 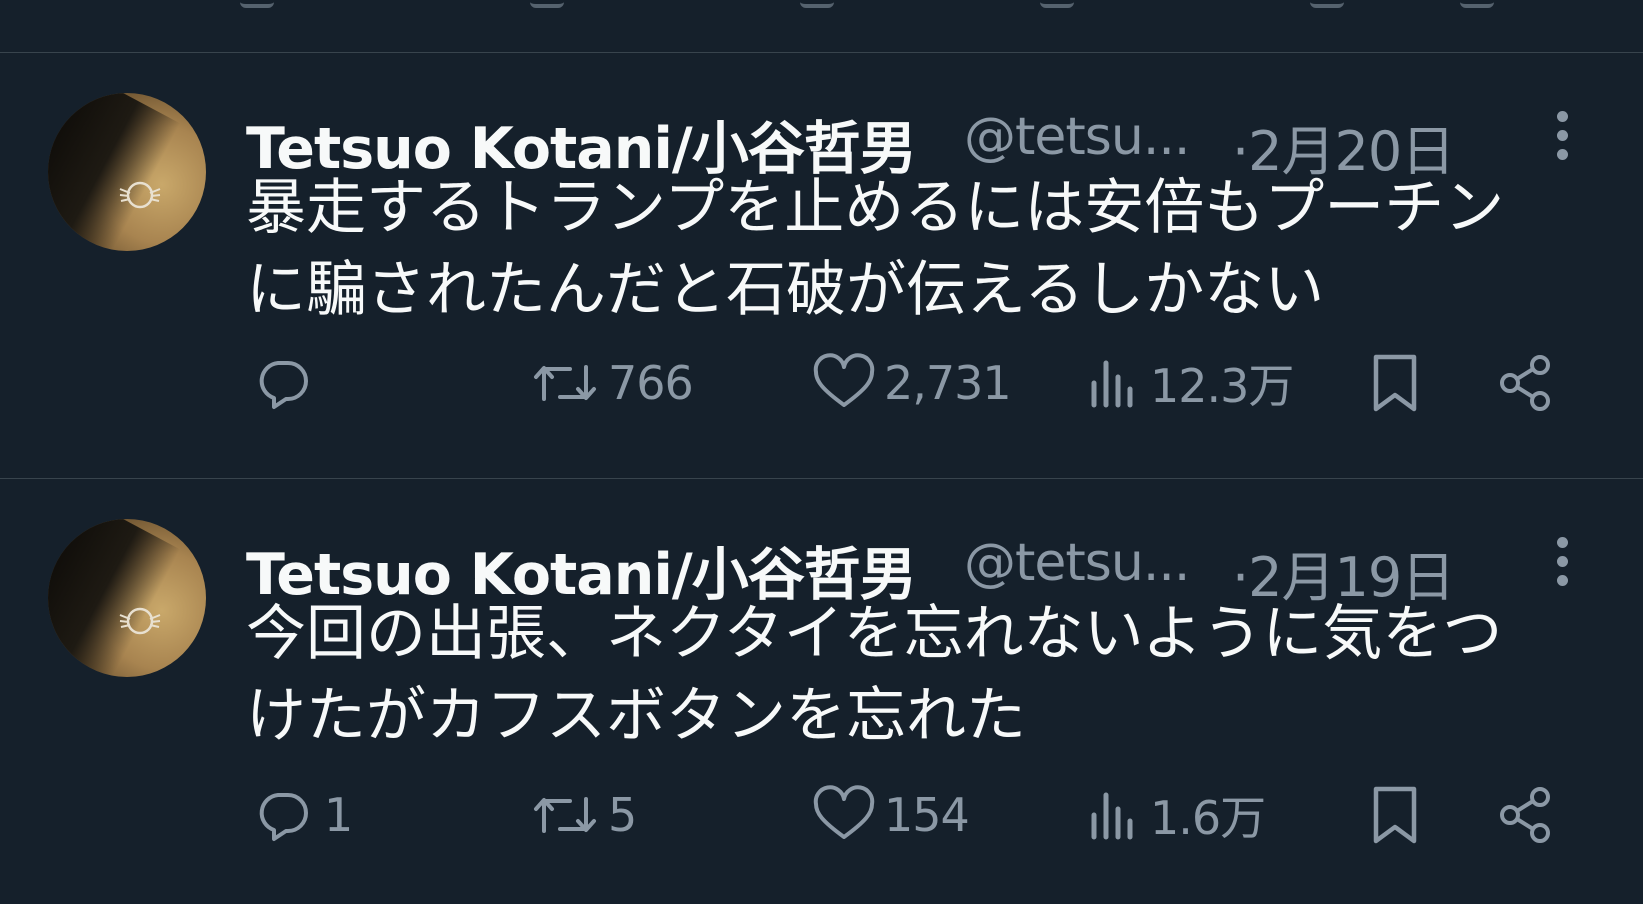 I want to click on tweet-actions: 766 2,731 12.3万, so click(x=821, y=383).